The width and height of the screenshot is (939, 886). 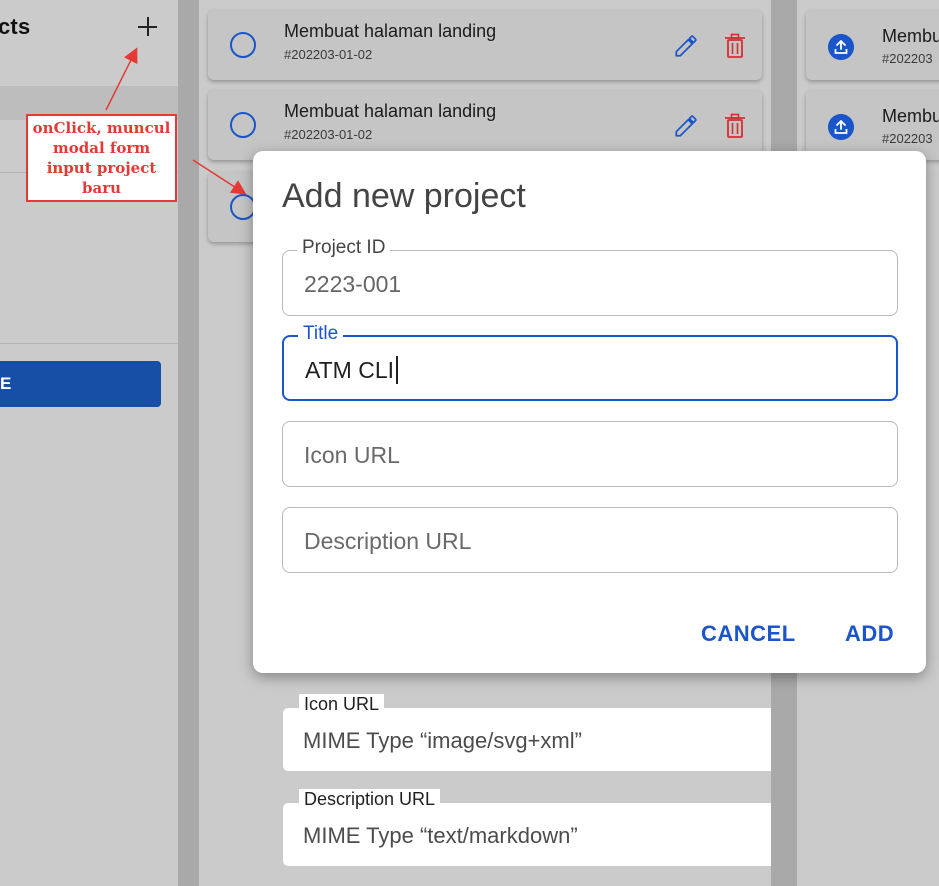 What do you see at coordinates (590, 454) in the screenshot?
I see `icon-url-field: Icon URL` at bounding box center [590, 454].